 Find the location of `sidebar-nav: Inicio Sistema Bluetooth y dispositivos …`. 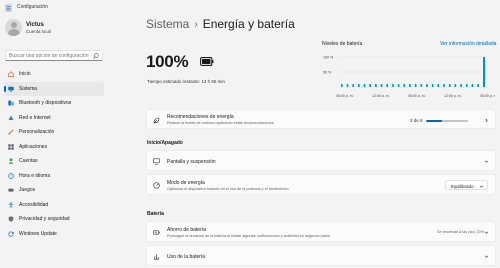

sidebar-nav: Inicio Sistema Bluetooth y dispositivos … is located at coordinates (54, 154).